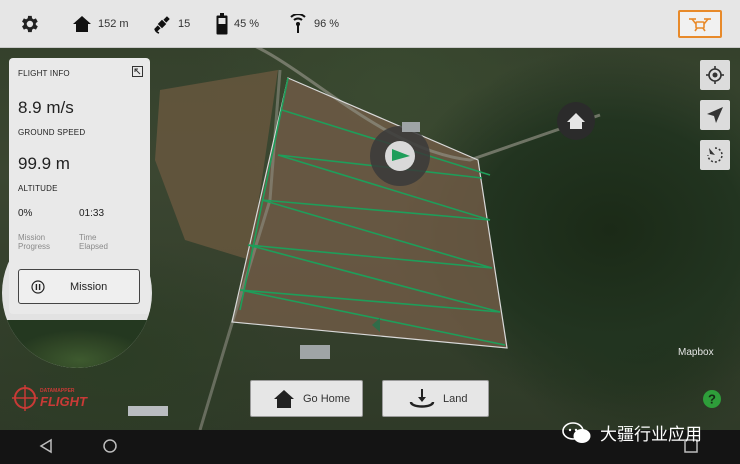 The width and height of the screenshot is (740, 464). Describe the element at coordinates (184, 23) in the screenshot. I see `satellite-count-value: 15` at that location.